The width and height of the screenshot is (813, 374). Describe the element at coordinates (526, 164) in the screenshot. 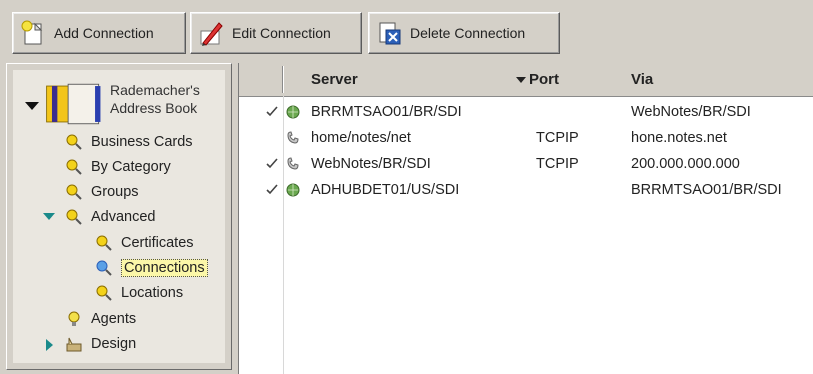

I see `table-row: WebNotes/BR/SDI TCPIP 200.000.000.000` at that location.